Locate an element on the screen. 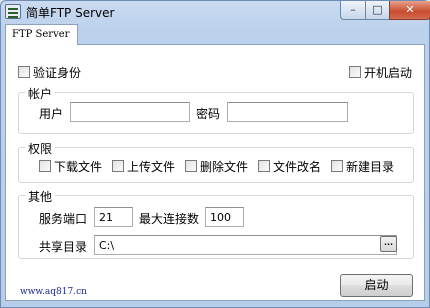 Image resolution: width=430 pixels, height=308 pixels. perm-upload-box is located at coordinates (118, 166).